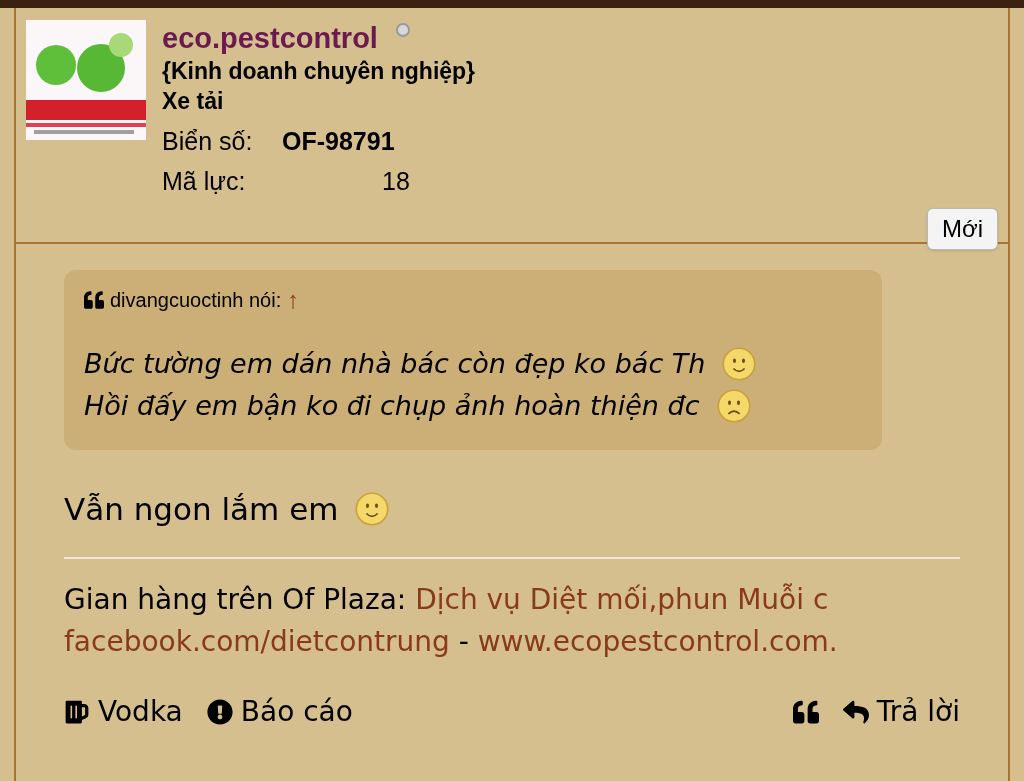  I want to click on signature-text: -, so click(463, 641).